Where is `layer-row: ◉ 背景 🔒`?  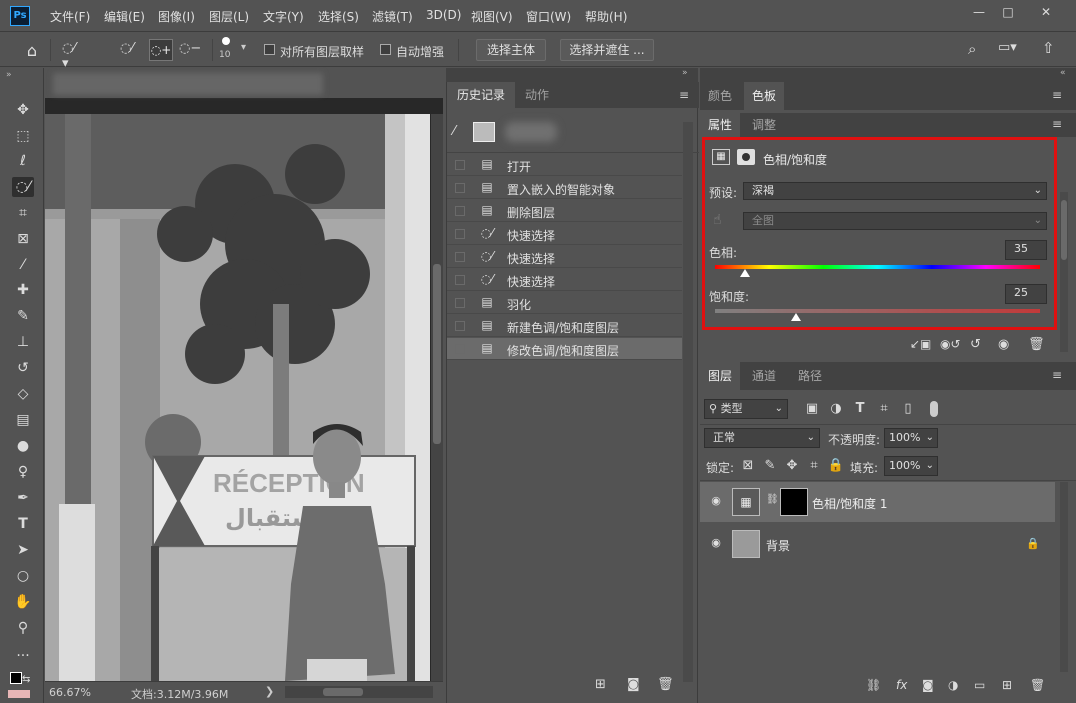
layer-row: ◉ 背景 🔒 is located at coordinates (877, 544).